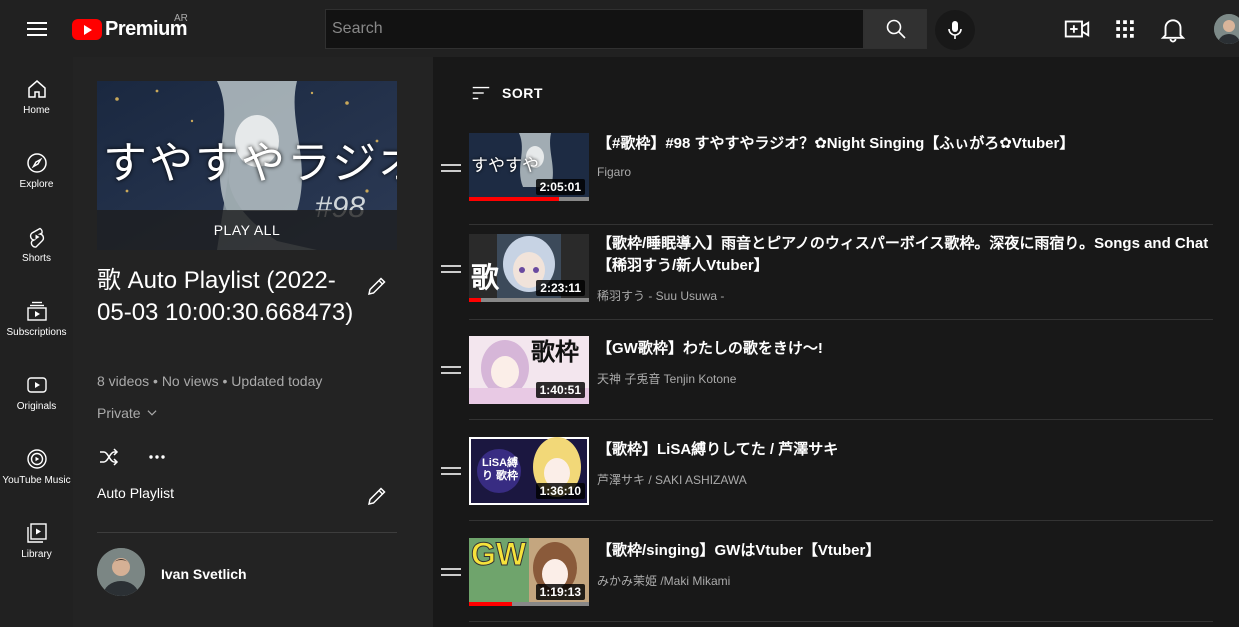 Image resolution: width=1239 pixels, height=627 pixels. What do you see at coordinates (555, 352) in the screenshot?
I see `thumbnail-text: 歌枠` at bounding box center [555, 352].